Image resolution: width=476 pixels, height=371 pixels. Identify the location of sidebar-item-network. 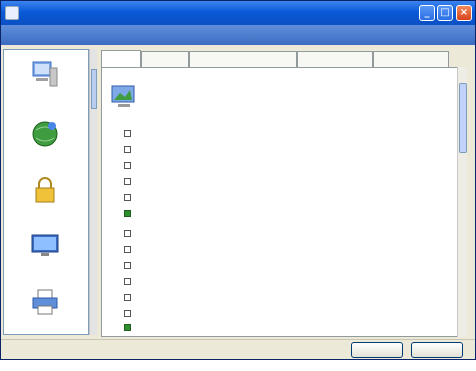
(46, 144).